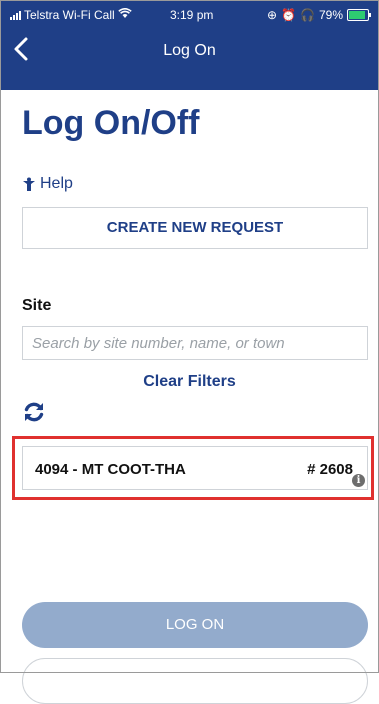 Image resolution: width=379 pixels, height=704 pixels. Describe the element at coordinates (124, 15) in the screenshot. I see `wifi-icon` at that location.